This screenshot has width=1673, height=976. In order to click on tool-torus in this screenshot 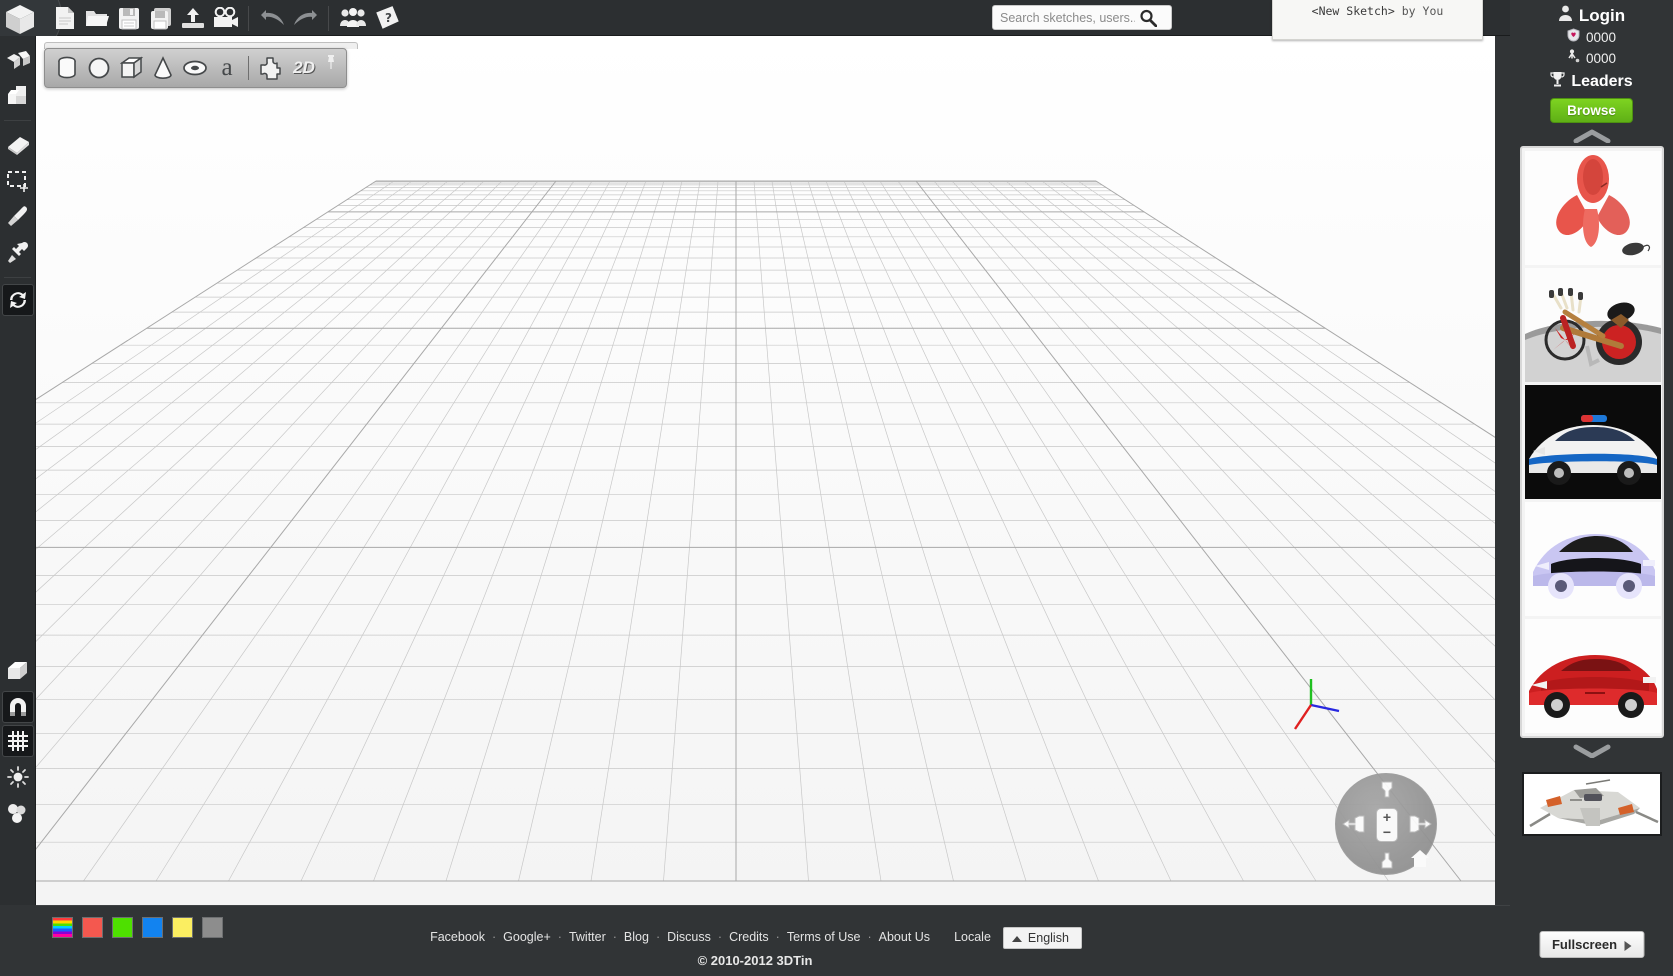, I will do `click(195, 68)`.